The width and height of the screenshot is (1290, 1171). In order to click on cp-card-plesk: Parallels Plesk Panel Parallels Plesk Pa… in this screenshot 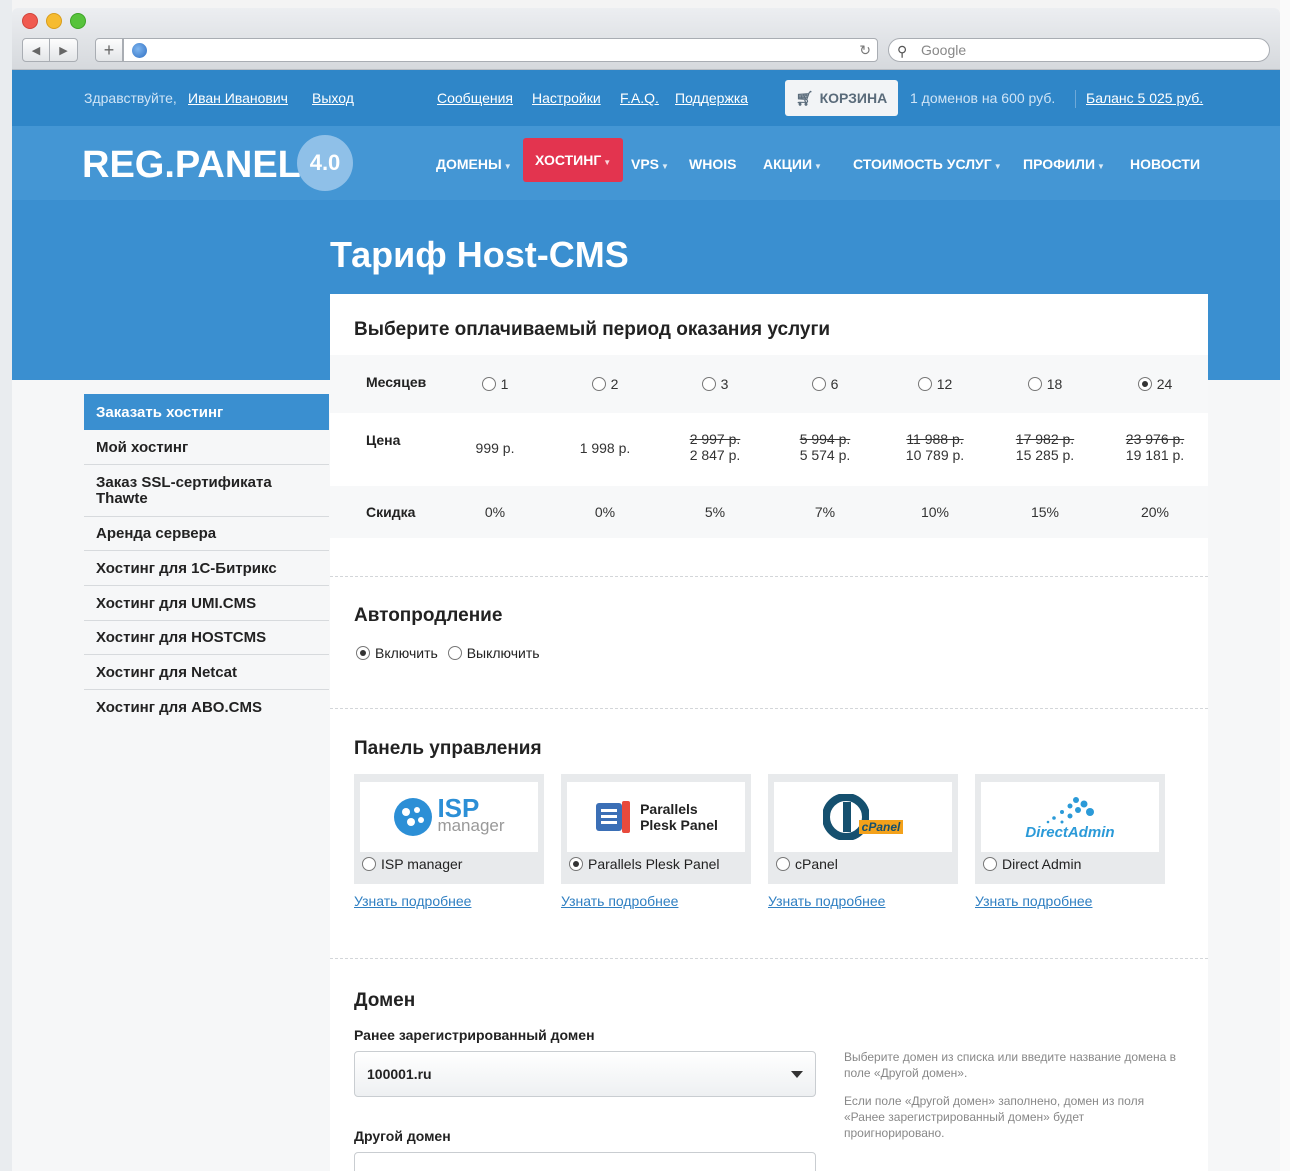, I will do `click(656, 829)`.